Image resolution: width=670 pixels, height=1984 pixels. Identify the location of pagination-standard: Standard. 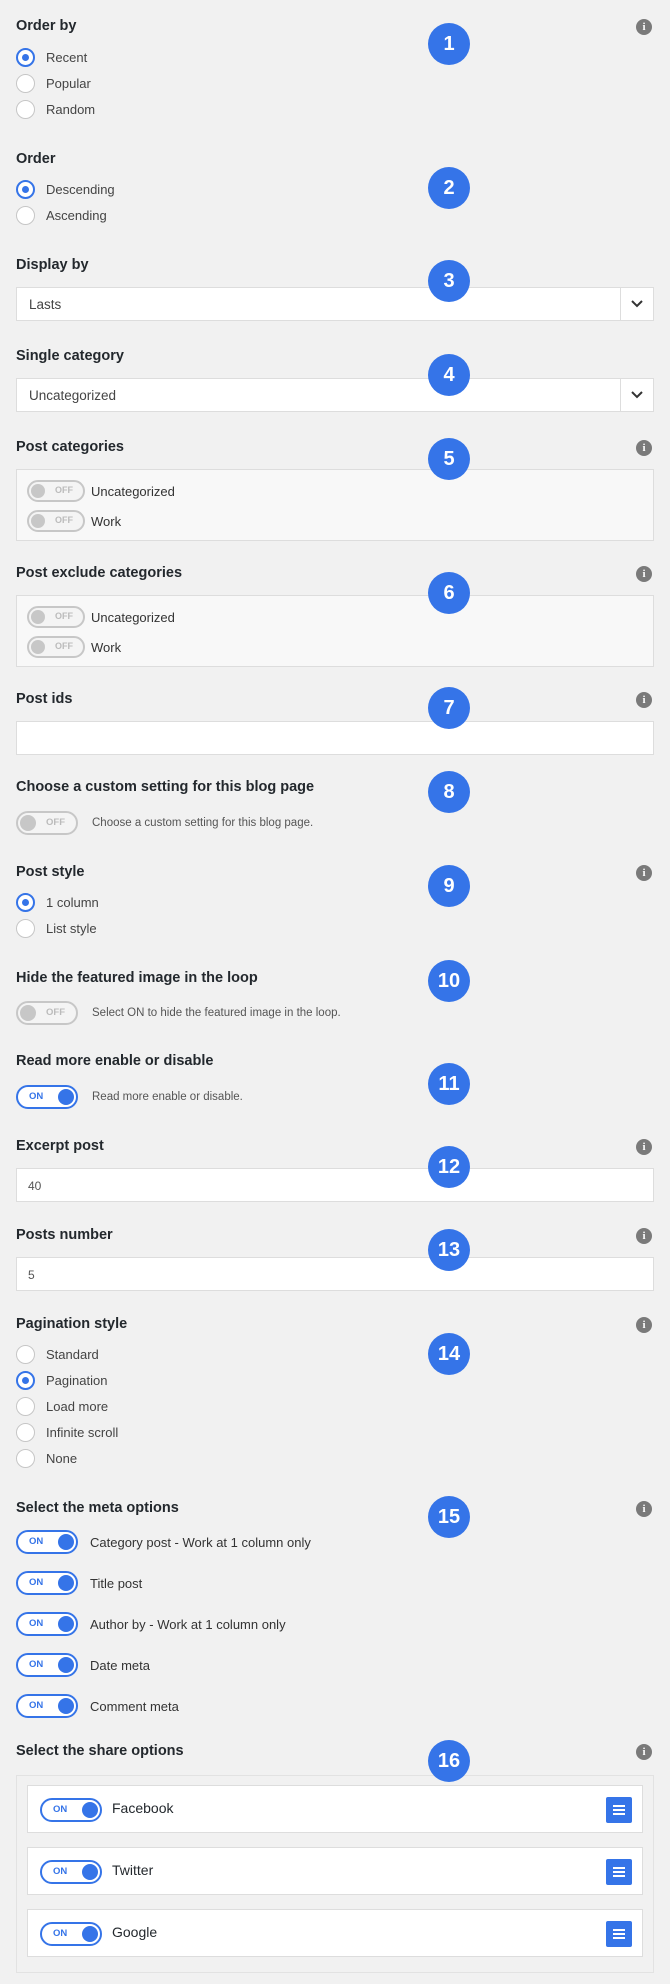
(57, 1354).